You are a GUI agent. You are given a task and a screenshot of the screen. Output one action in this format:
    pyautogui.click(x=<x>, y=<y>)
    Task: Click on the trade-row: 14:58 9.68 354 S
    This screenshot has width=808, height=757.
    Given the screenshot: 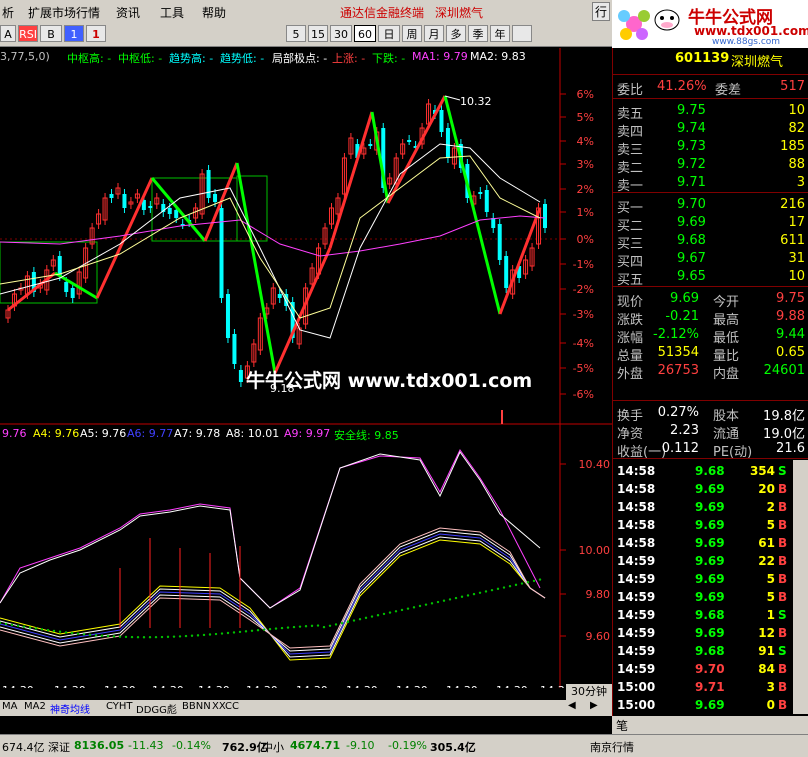 What is the action you would take?
    pyautogui.click(x=702, y=471)
    